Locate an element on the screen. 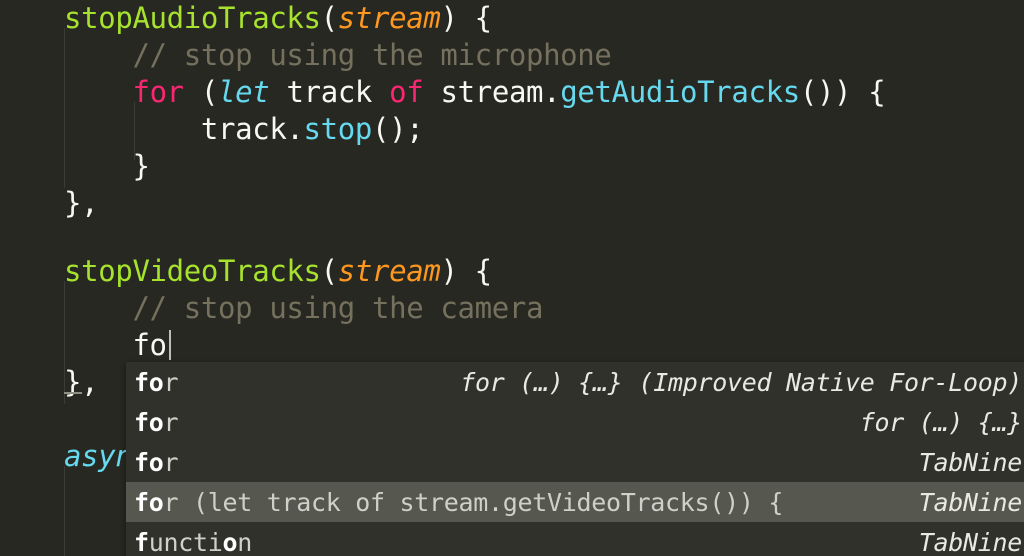  autocomplete-item-source: for (…) {…} is located at coordinates (941, 422).